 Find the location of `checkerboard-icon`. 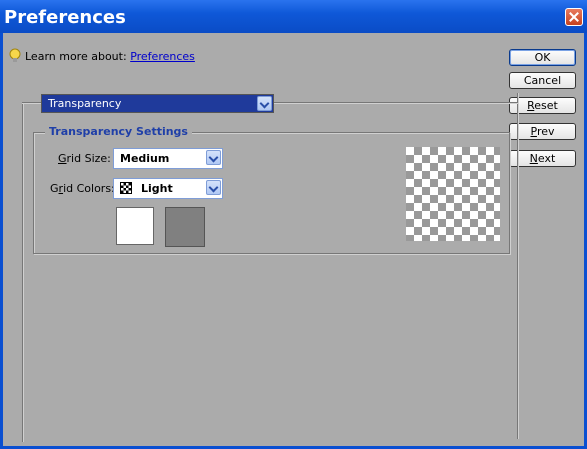

checkerboard-icon is located at coordinates (126, 188).